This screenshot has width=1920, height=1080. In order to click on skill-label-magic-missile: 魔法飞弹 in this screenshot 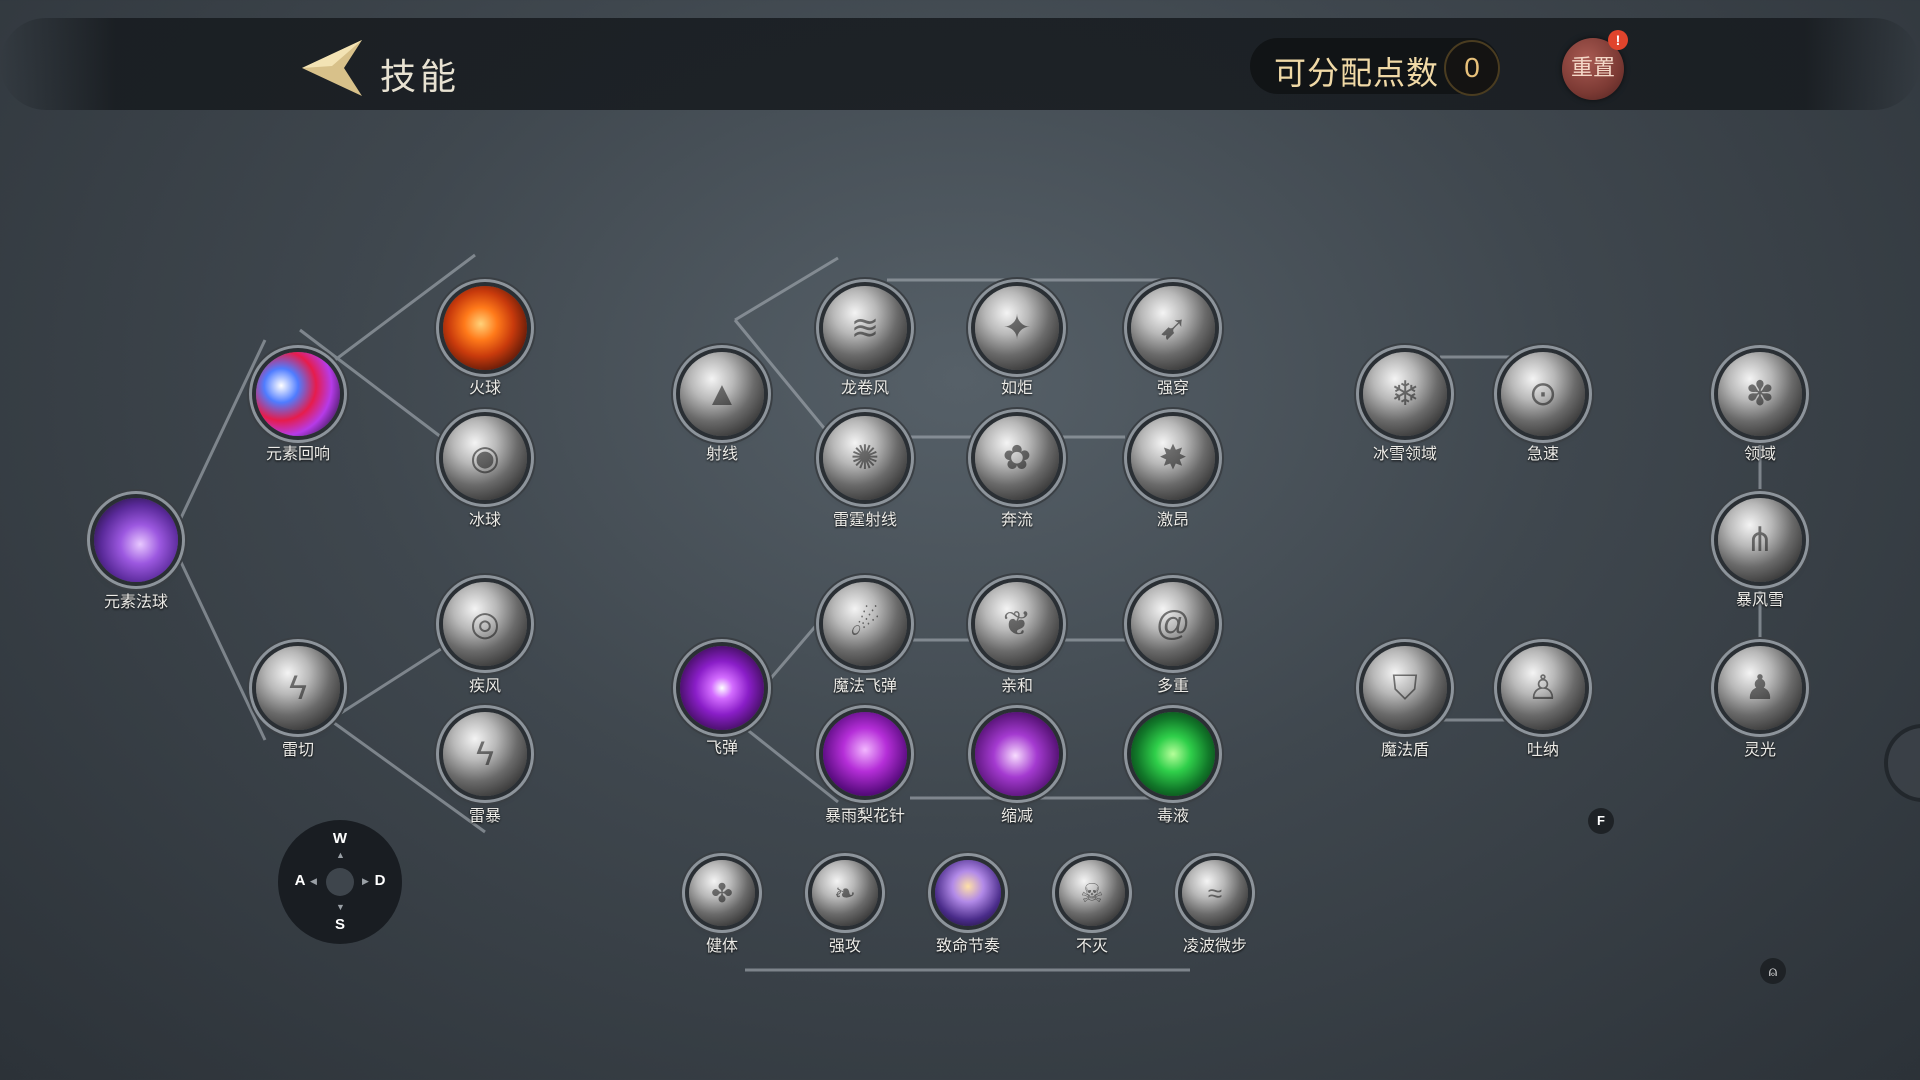, I will do `click(864, 685)`.